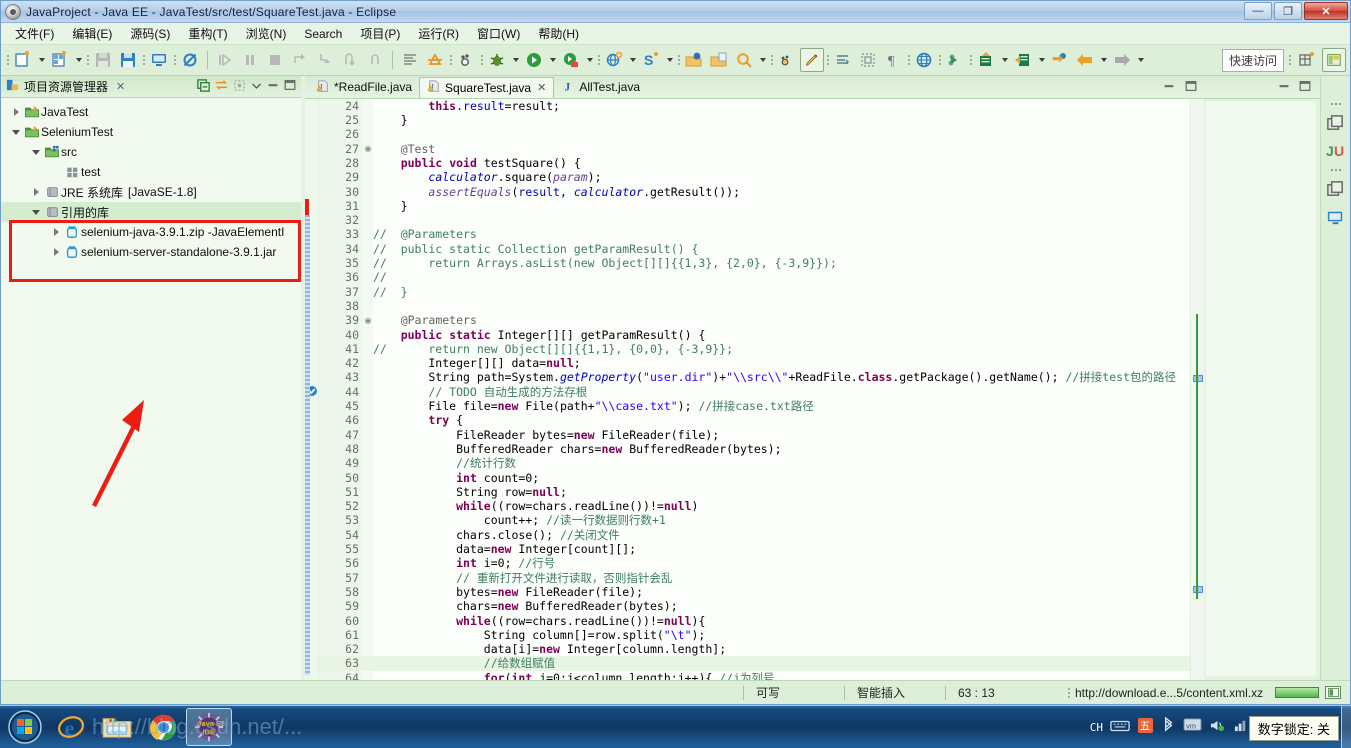  Describe the element at coordinates (1252, 60) in the screenshot. I see `quick-access-input: 快速访问` at that location.